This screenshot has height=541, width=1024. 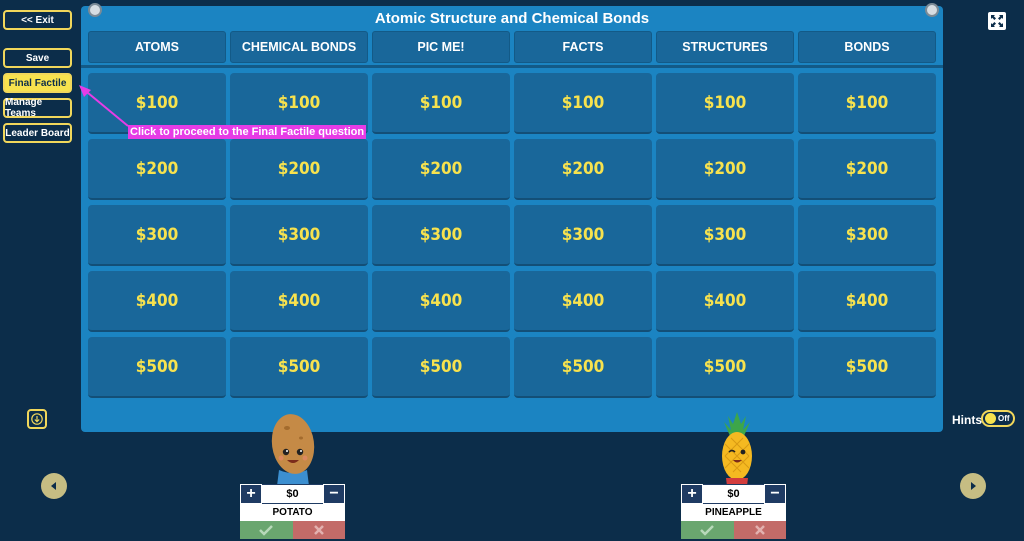 What do you see at coordinates (967, 420) in the screenshot?
I see `hints-label: Hints` at bounding box center [967, 420].